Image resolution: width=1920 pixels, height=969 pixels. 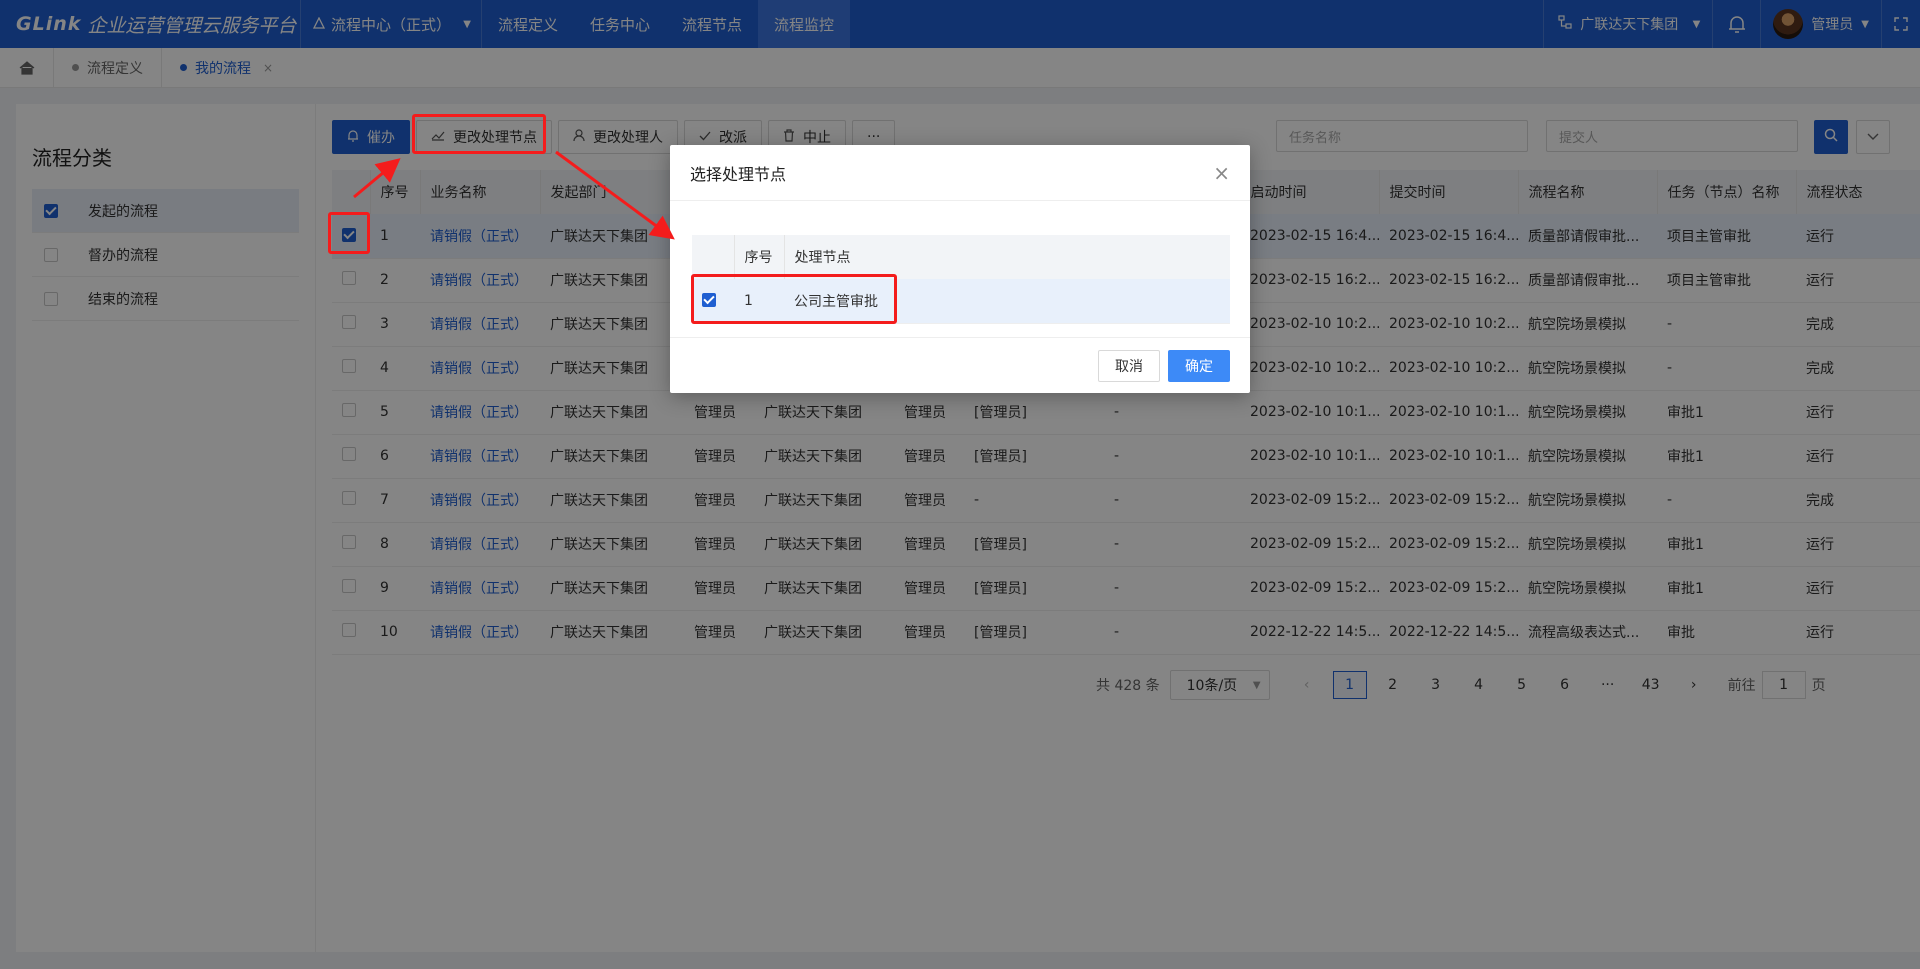 I want to click on column-header: 序号, so click(x=759, y=257).